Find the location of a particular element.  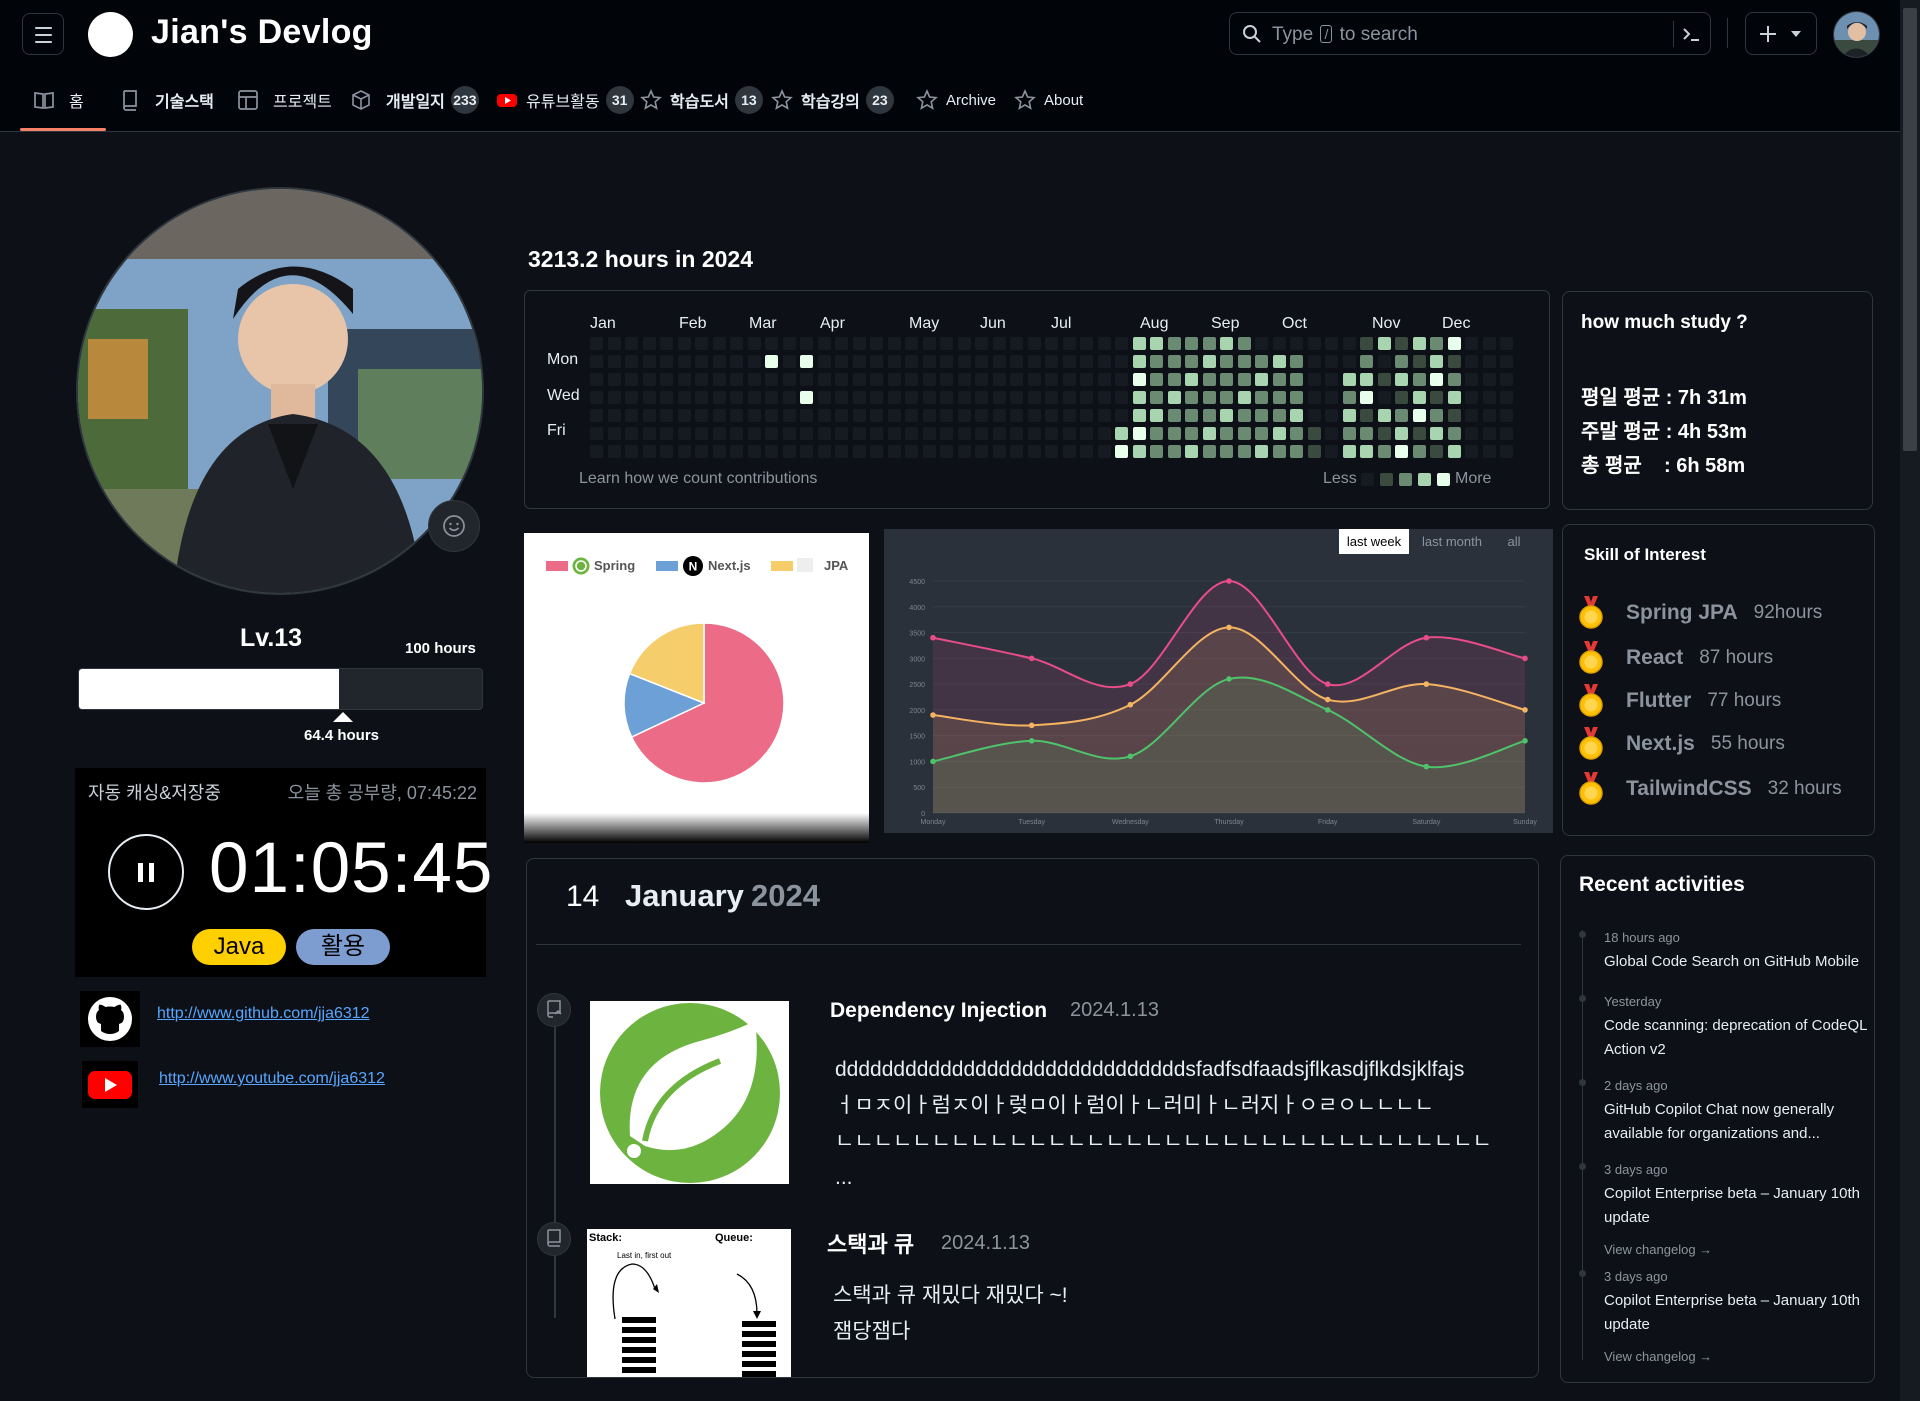

view-changelog-link: View changelog → is located at coordinates (1736, 1250).